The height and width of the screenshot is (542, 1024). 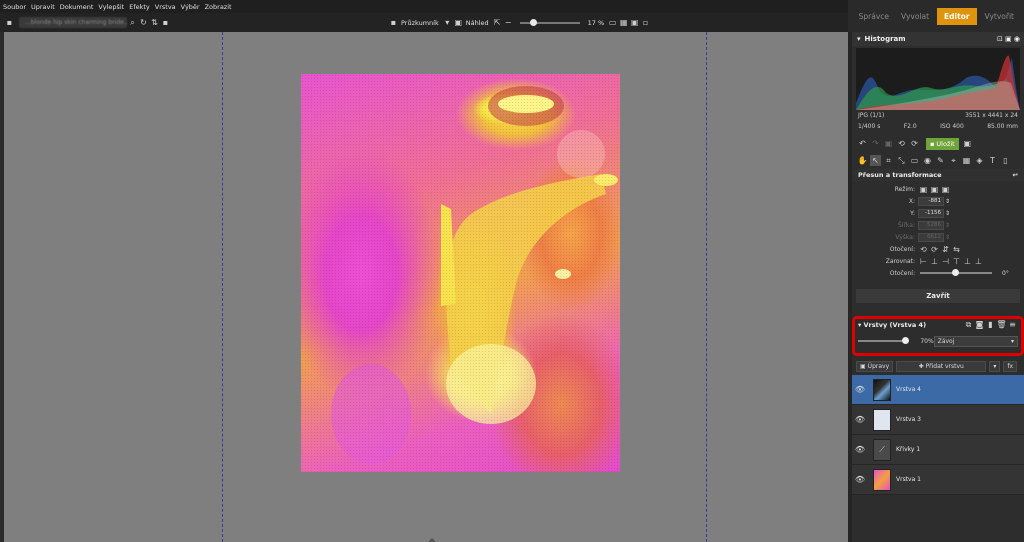 I want to click on align-bottom-icon: ⊥, so click(x=978, y=261).